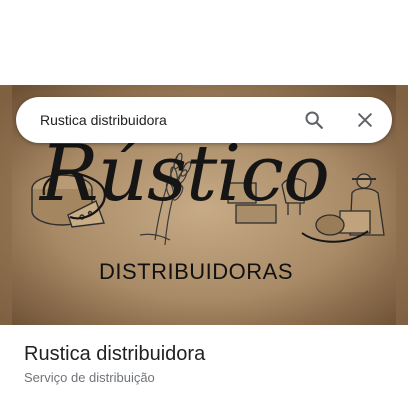 This screenshot has height=408, width=408. Describe the element at coordinates (89, 377) in the screenshot. I see `place-category: Serviço de distribuição` at that location.